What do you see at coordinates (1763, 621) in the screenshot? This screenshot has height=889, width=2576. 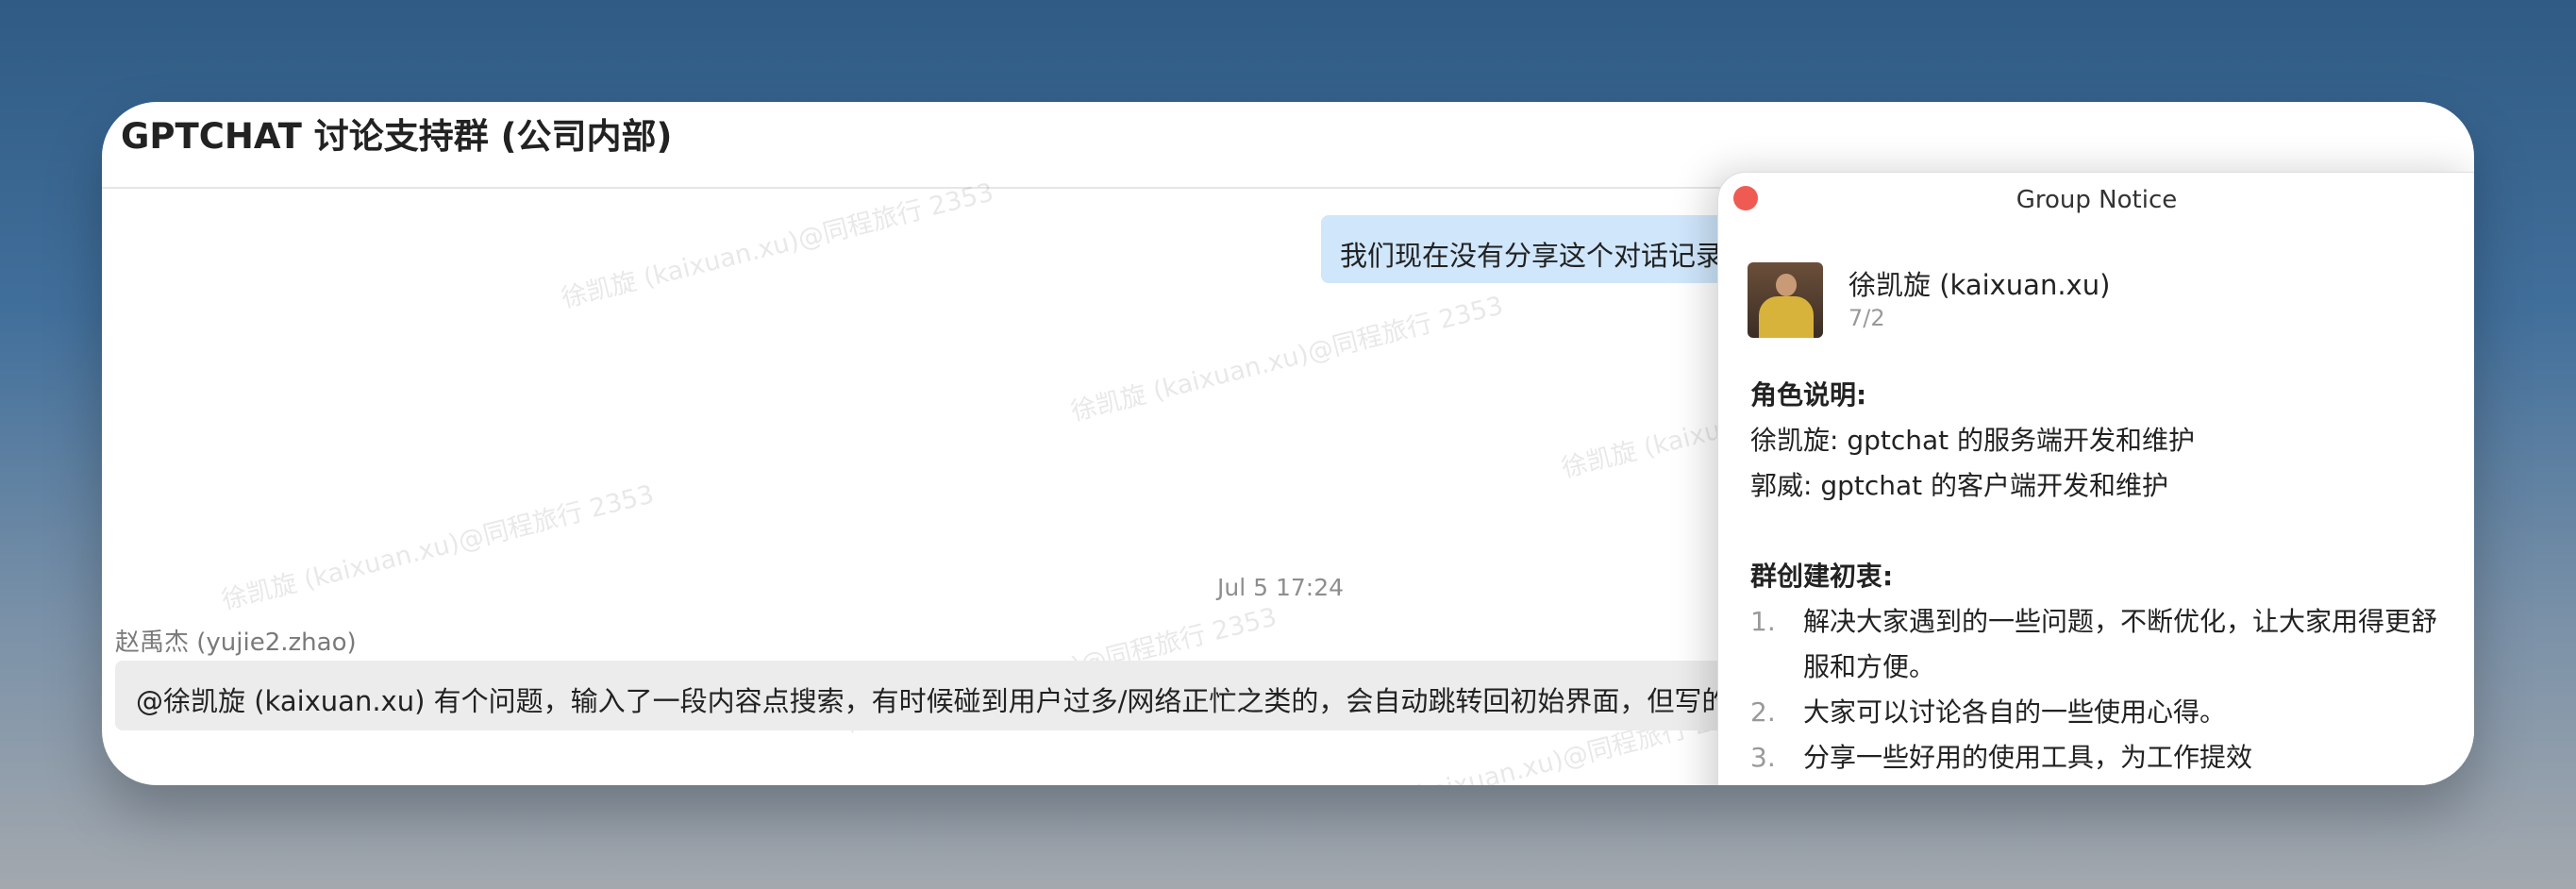 I see `list-number: 1.` at bounding box center [1763, 621].